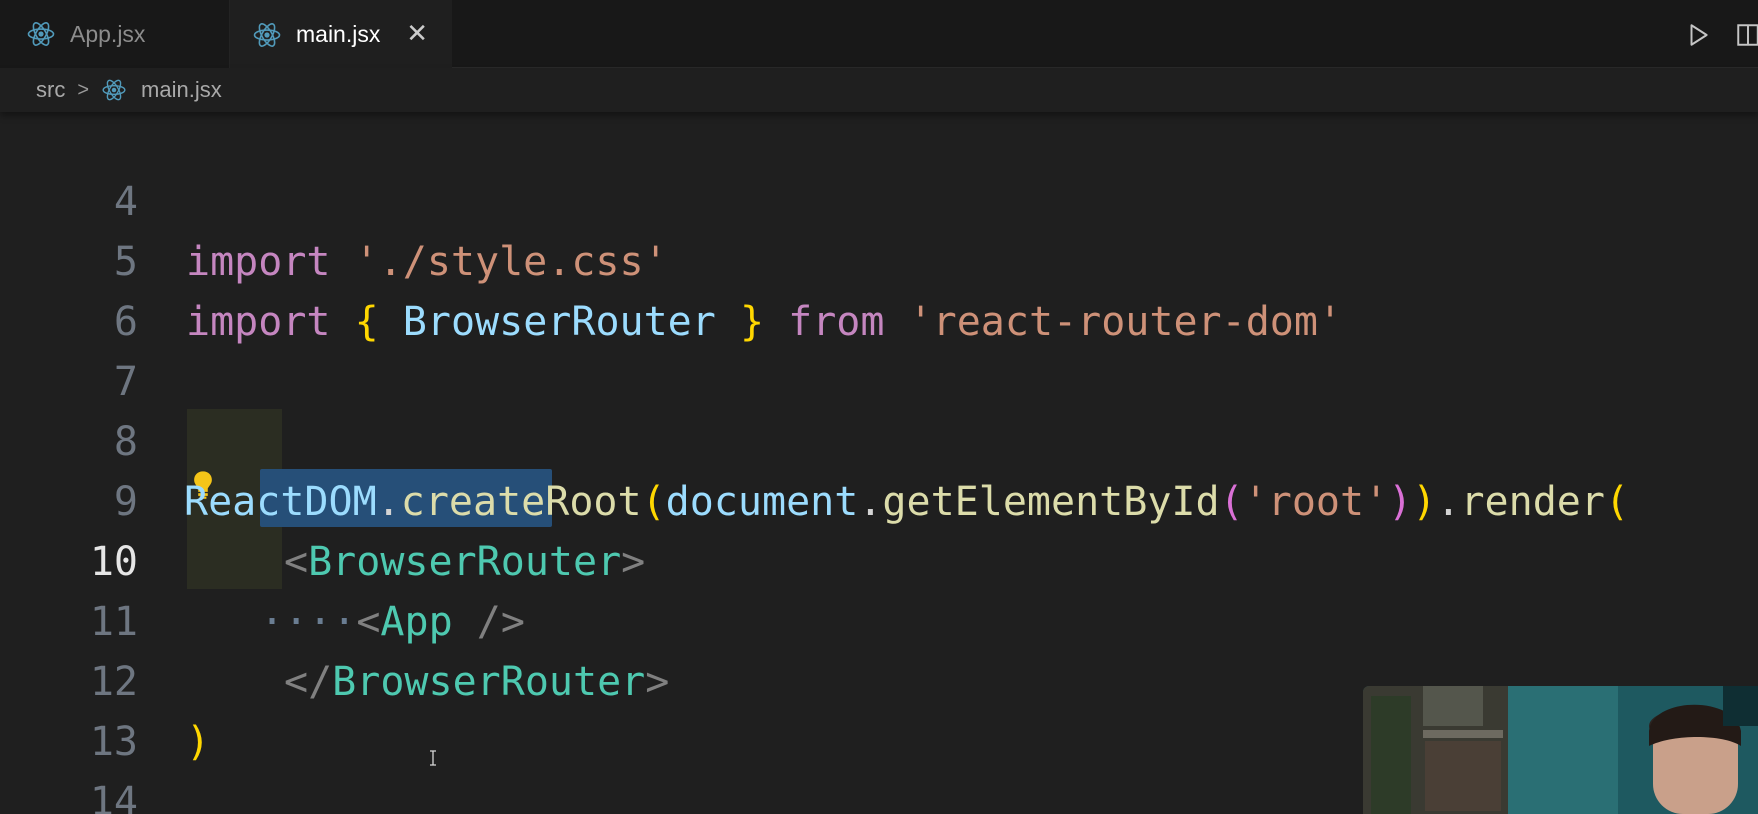 The image size is (1758, 814). Describe the element at coordinates (879, 288) in the screenshot. I see `code-line-6: 6` at that location.